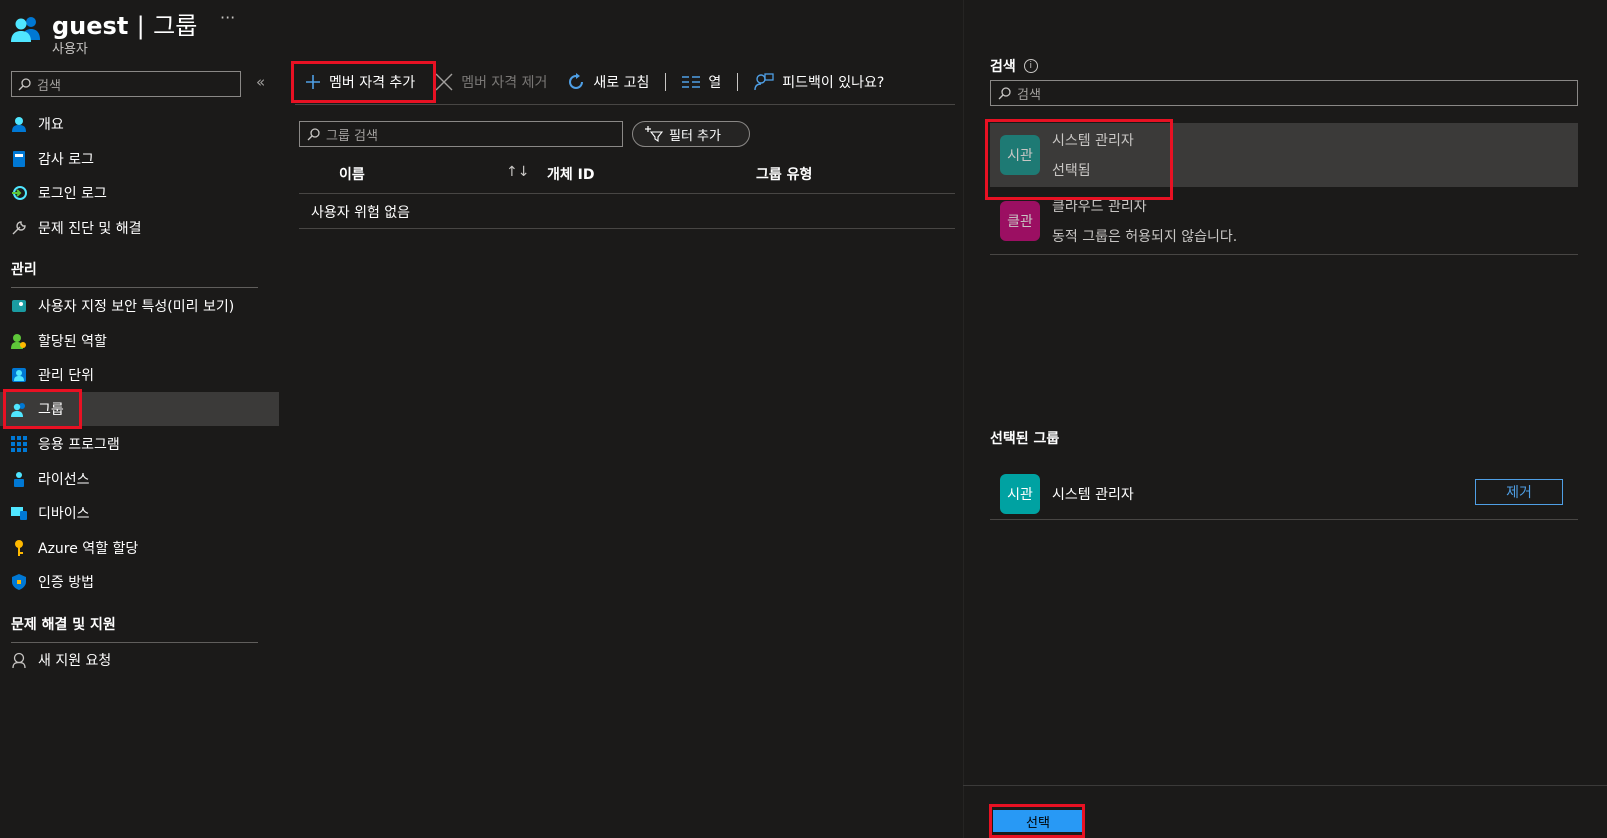  I want to click on column-header-group-type: 그룹 유형, so click(784, 174).